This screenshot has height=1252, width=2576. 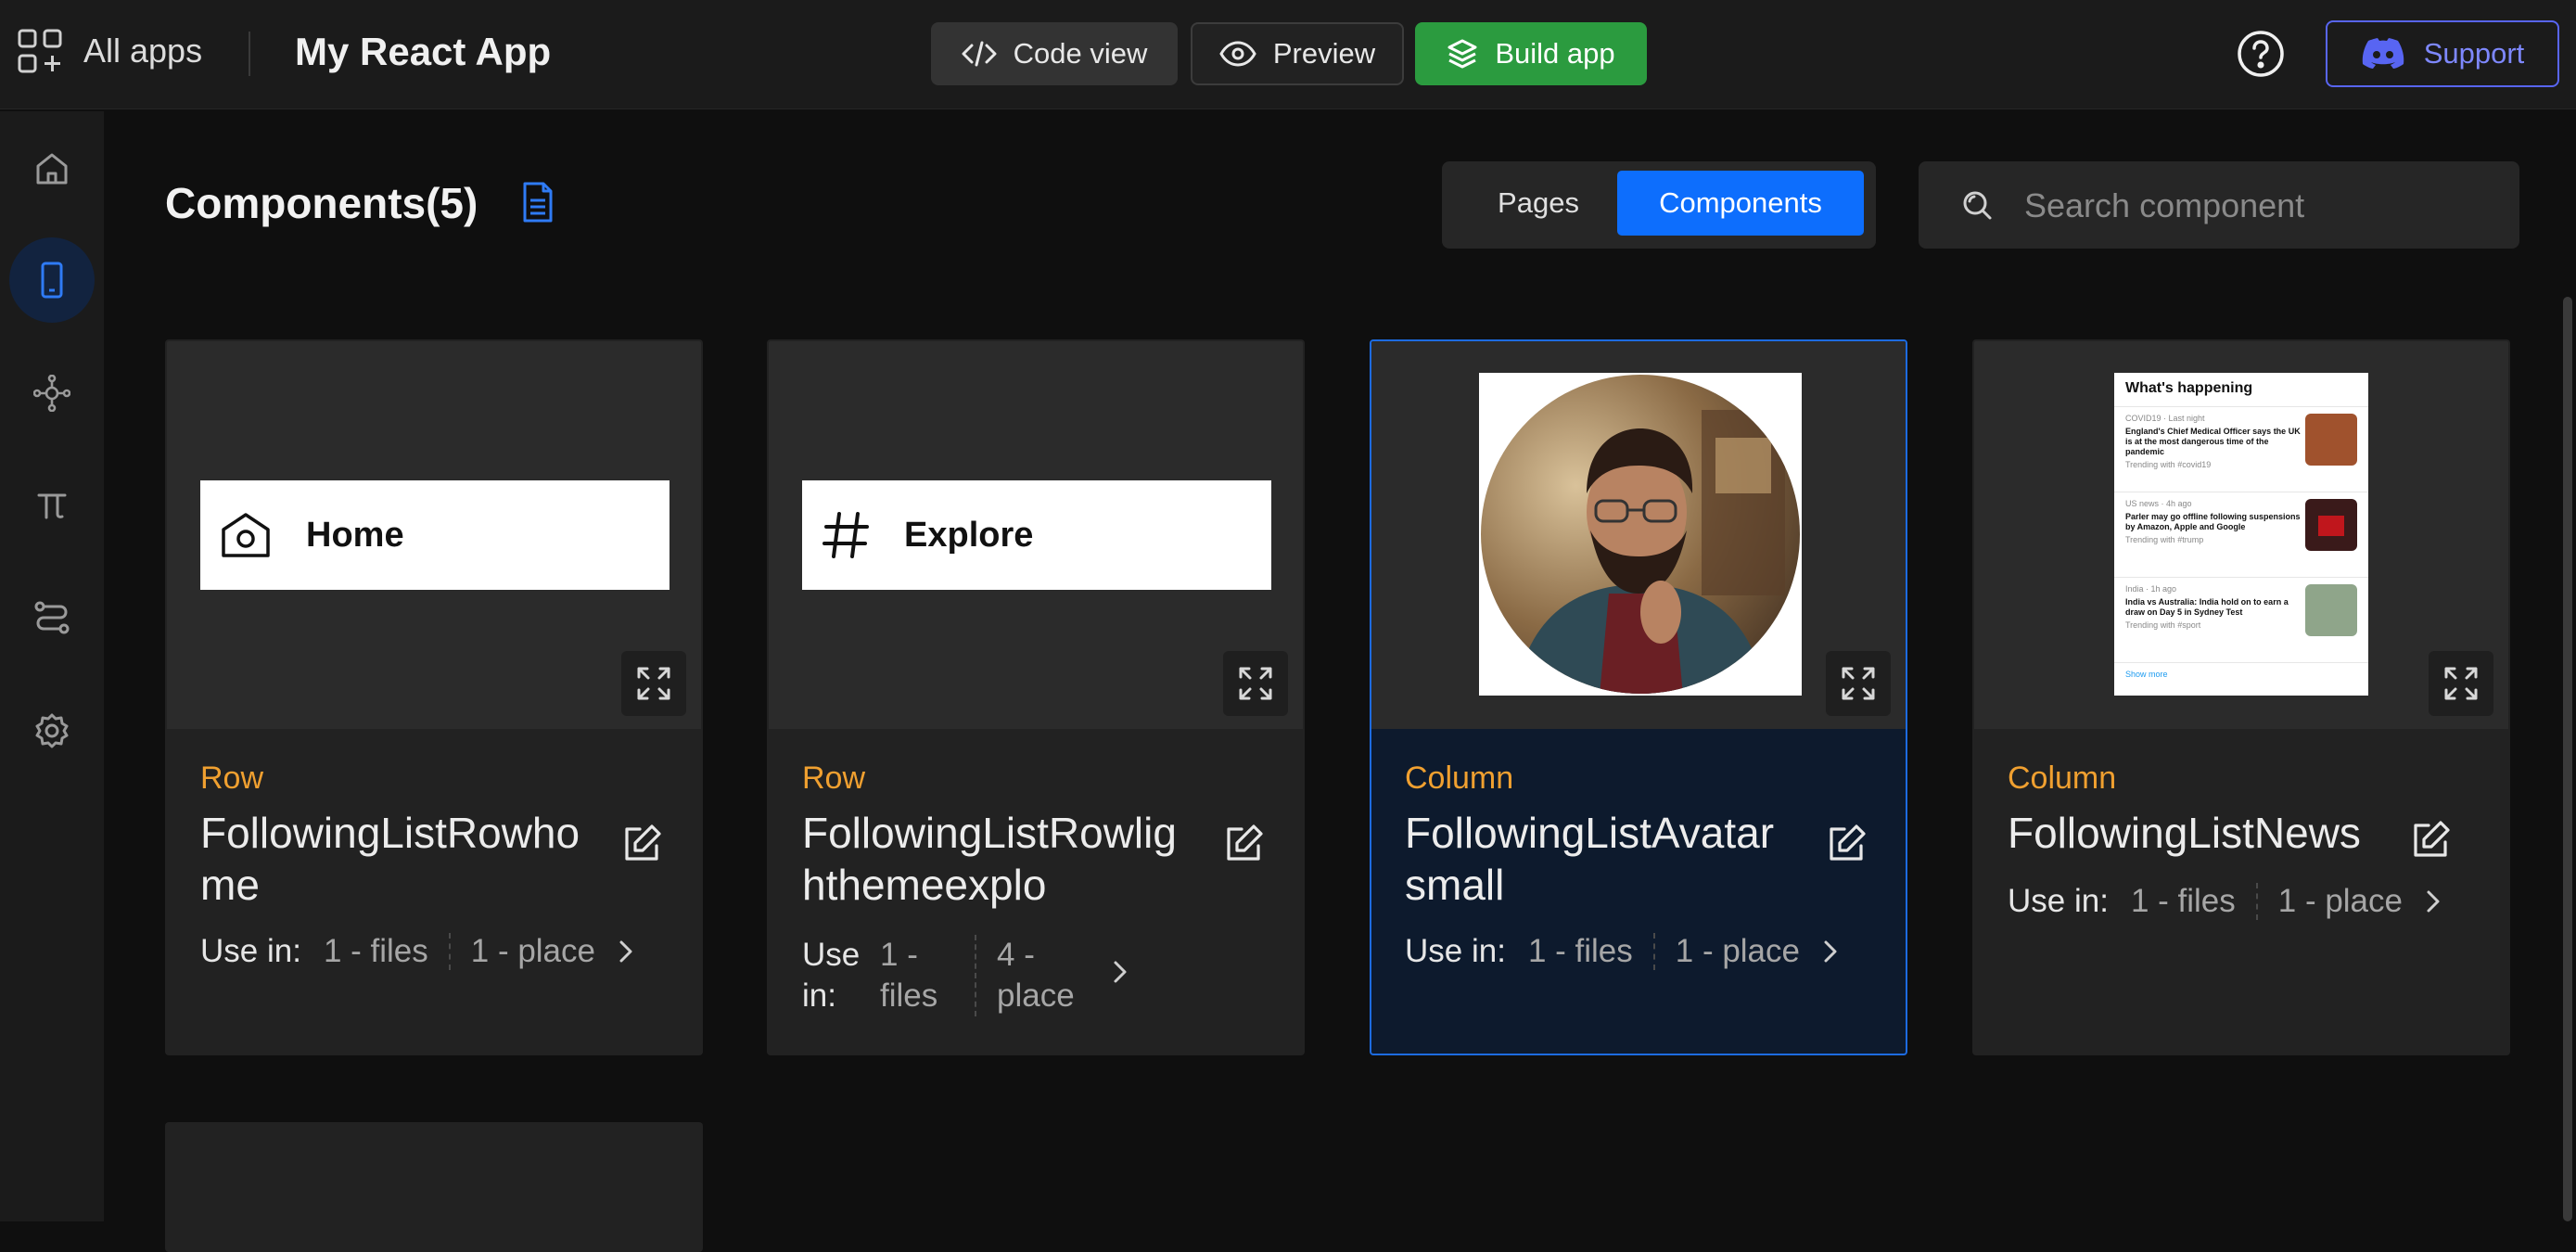 I want to click on code-view-label: Code view, so click(x=1080, y=54).